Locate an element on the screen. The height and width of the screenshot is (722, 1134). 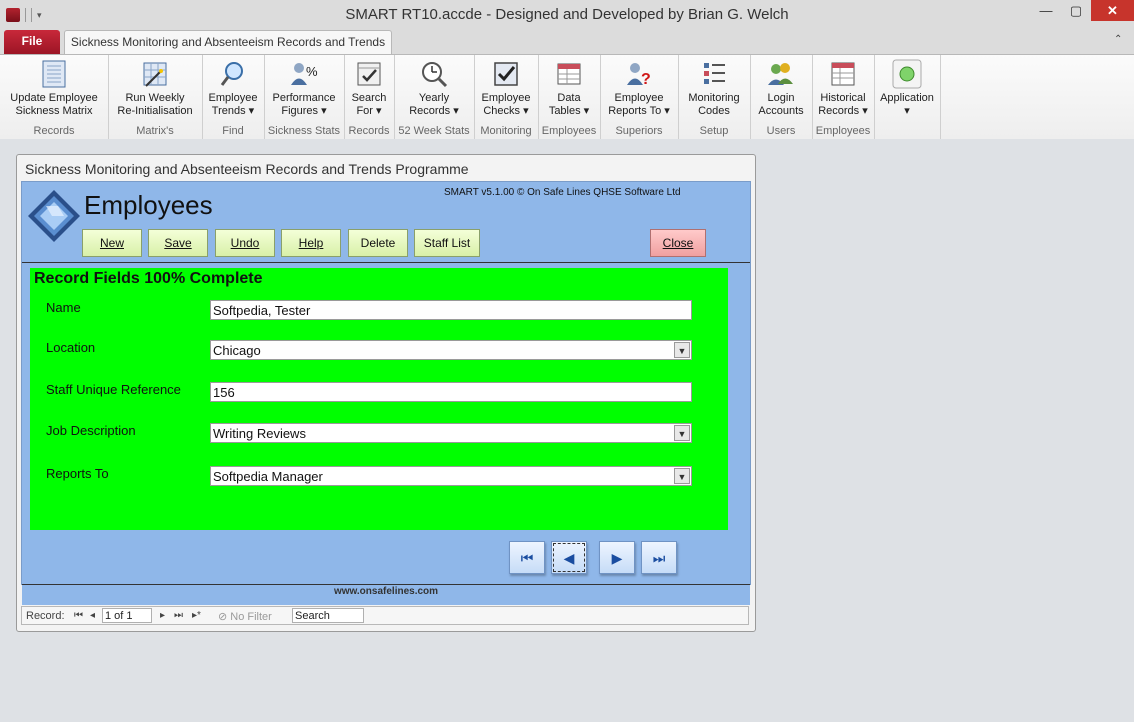
ribbon-group-historical: Historical Records ▾ Employees is located at coordinates (843, 97).